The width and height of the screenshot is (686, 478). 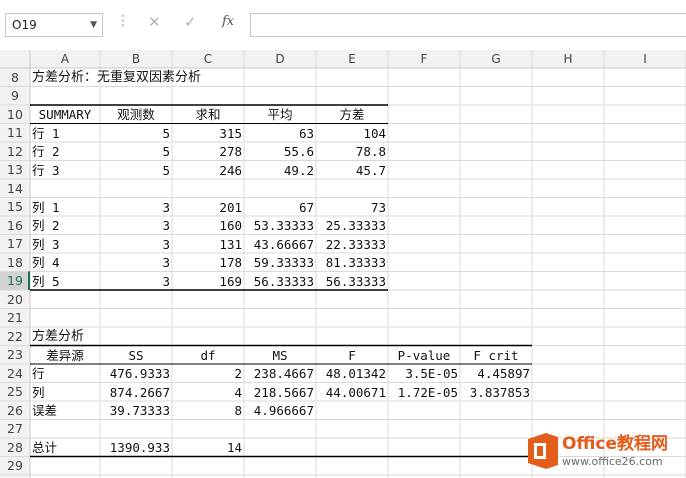 I want to click on cell-a22: 方差分析, so click(x=160, y=336).